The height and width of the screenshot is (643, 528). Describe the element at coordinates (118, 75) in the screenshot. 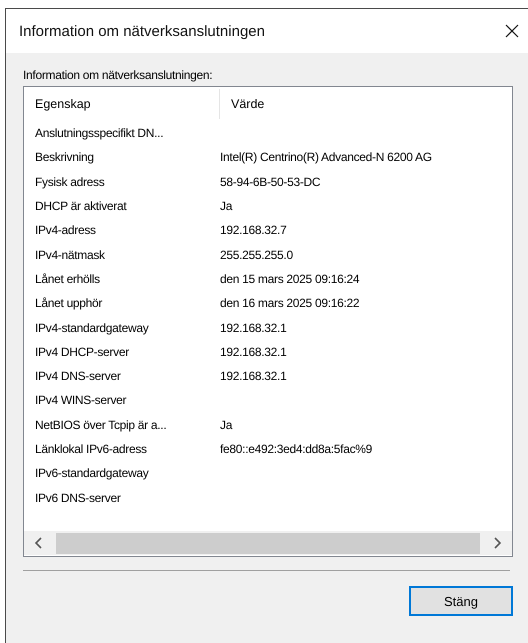

I see `list-label: Information om nätverksanslutningen:` at that location.